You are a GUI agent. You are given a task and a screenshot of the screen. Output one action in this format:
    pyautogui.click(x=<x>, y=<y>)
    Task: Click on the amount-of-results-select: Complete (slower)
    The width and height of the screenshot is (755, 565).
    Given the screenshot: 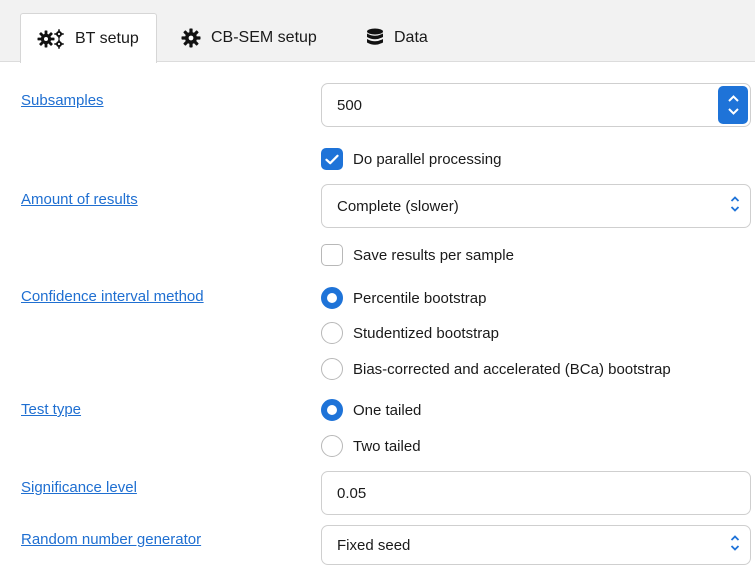 What is the action you would take?
    pyautogui.click(x=536, y=206)
    